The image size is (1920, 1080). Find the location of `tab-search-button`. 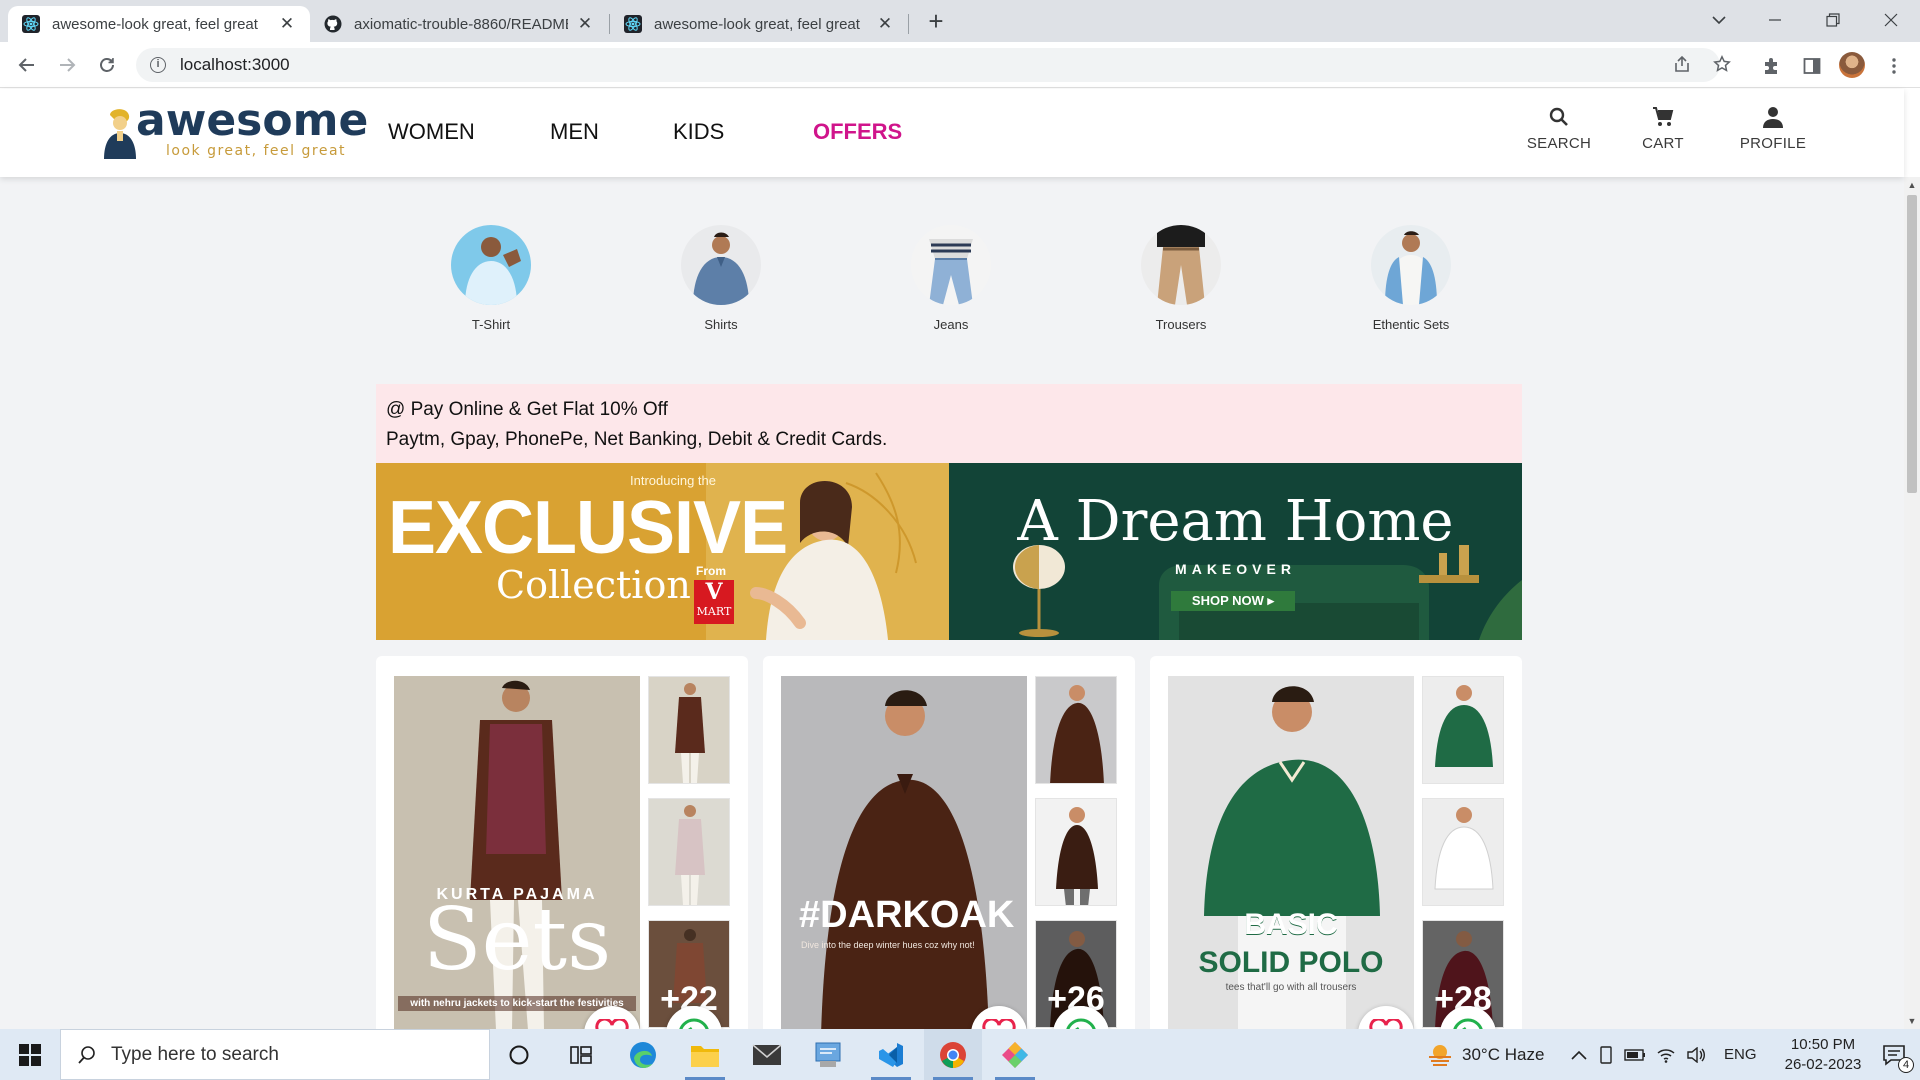

tab-search-button is located at coordinates (1719, 20).